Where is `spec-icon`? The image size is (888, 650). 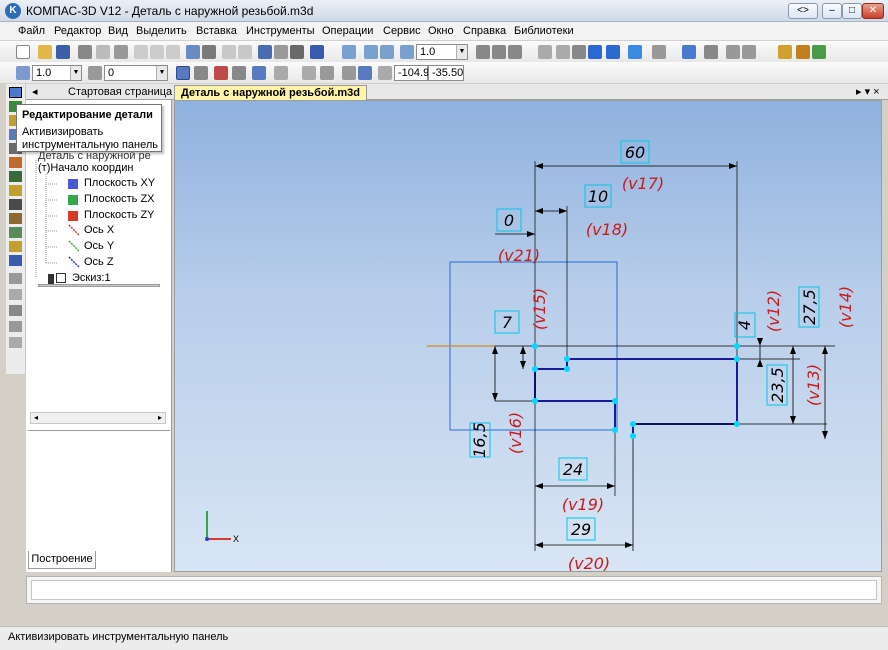
spec-icon is located at coordinates (15, 326).